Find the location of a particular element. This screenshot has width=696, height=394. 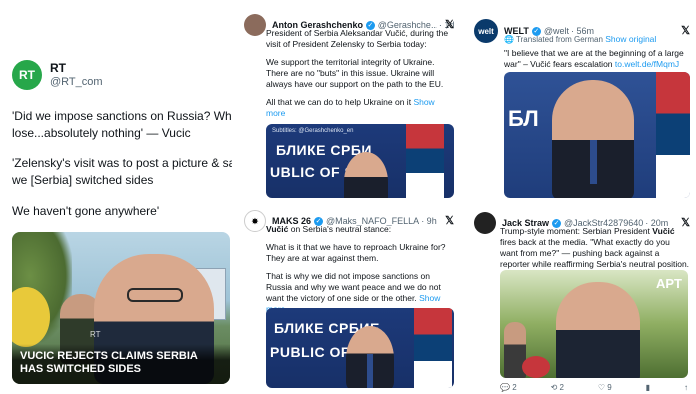

anton-paragraph-3-text: All that we can do to help Ukraine on it is located at coordinates (339, 102).